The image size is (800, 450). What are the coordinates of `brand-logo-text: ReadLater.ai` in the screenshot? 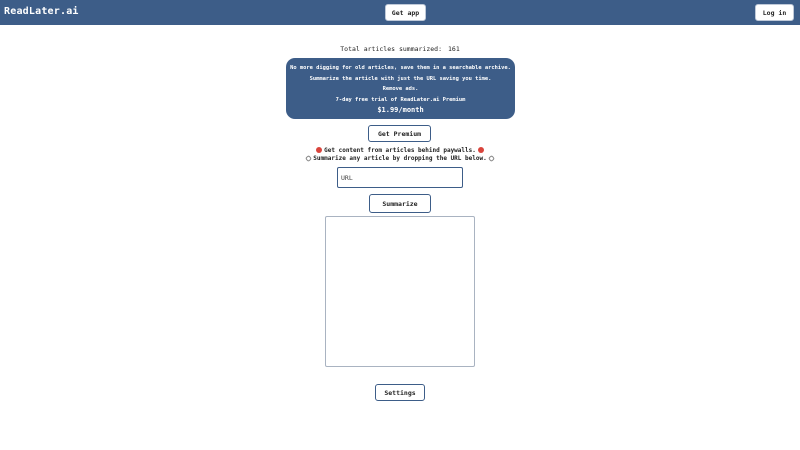 It's located at (41, 11).